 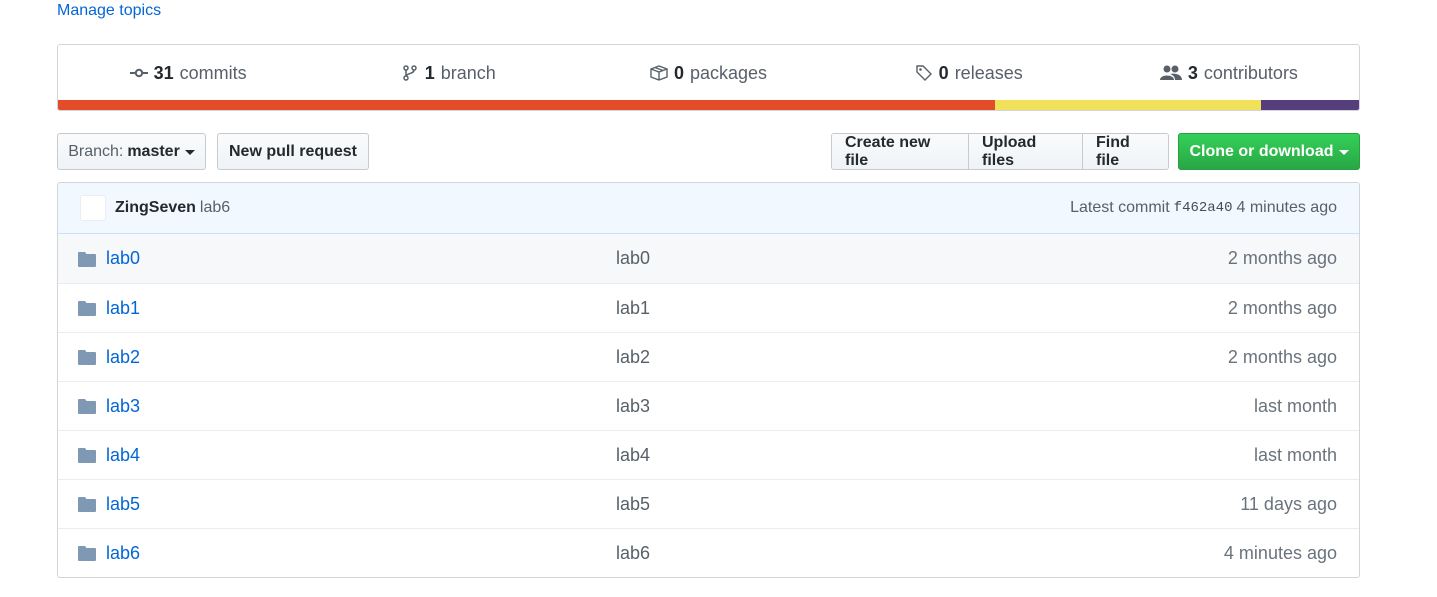 What do you see at coordinates (1192, 72) in the screenshot?
I see `contributors-count: 3` at bounding box center [1192, 72].